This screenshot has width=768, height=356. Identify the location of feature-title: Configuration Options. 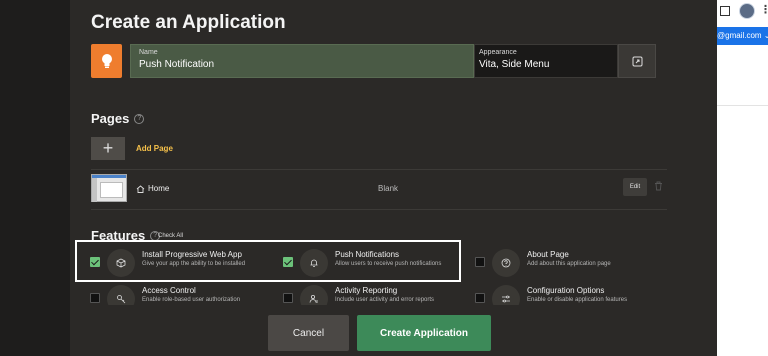
(566, 290).